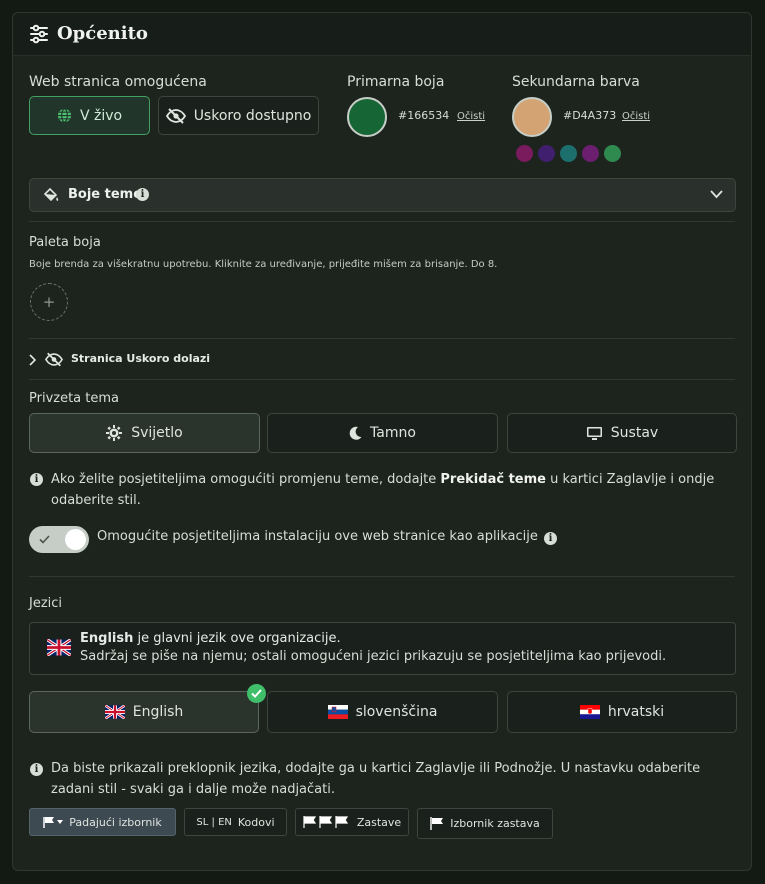 The image size is (765, 884). What do you see at coordinates (101, 115) in the screenshot?
I see `live-label: V živo` at bounding box center [101, 115].